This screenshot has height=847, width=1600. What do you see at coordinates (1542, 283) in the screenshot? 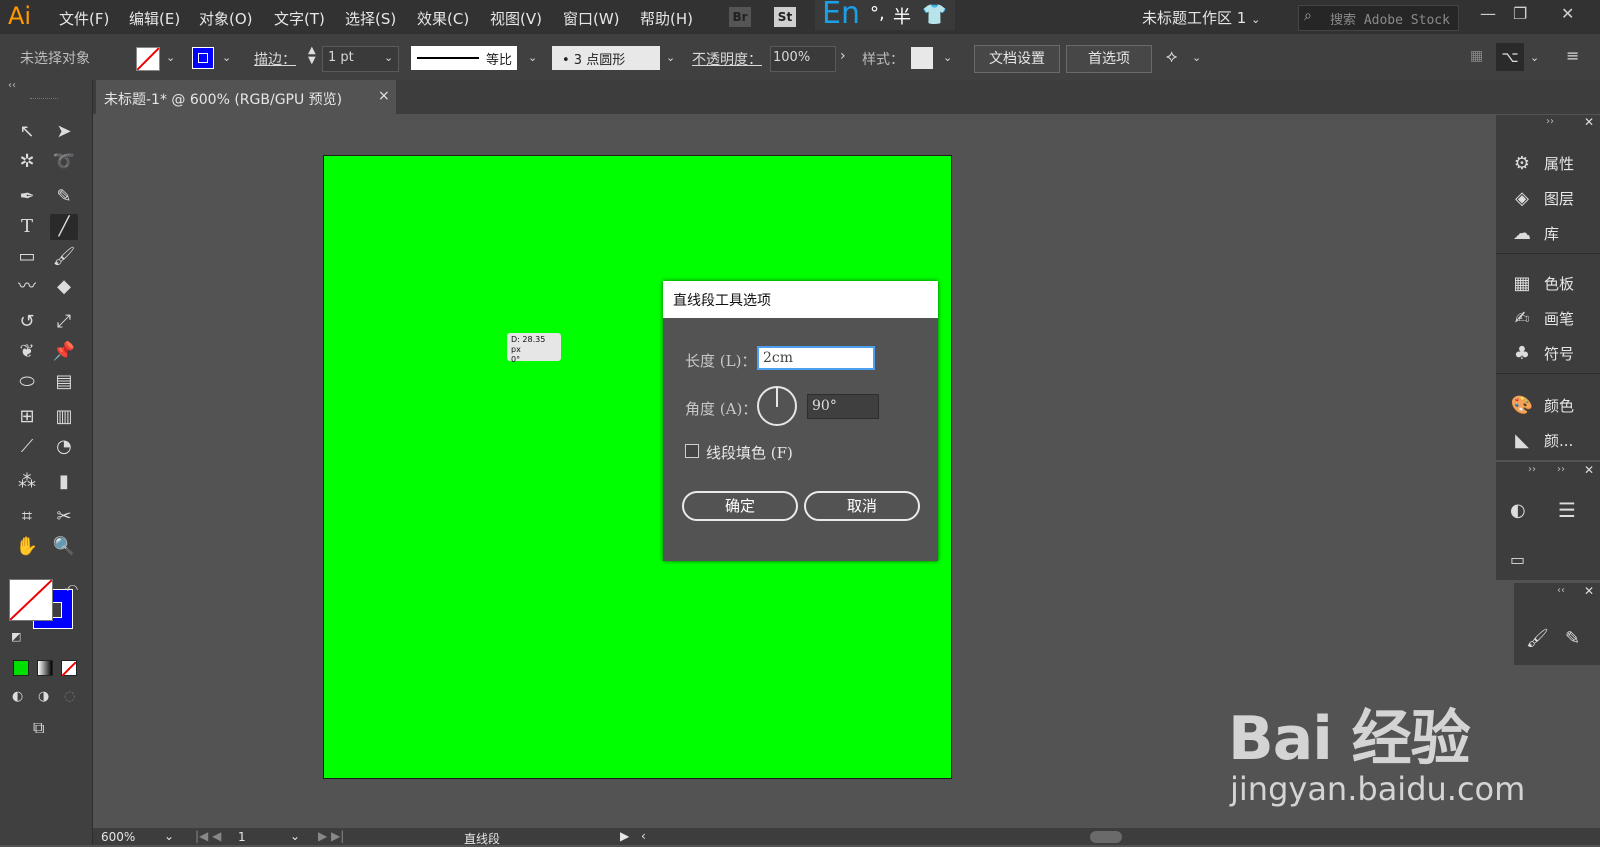
I see `swatches-panel-button: ▦ 色板` at bounding box center [1542, 283].